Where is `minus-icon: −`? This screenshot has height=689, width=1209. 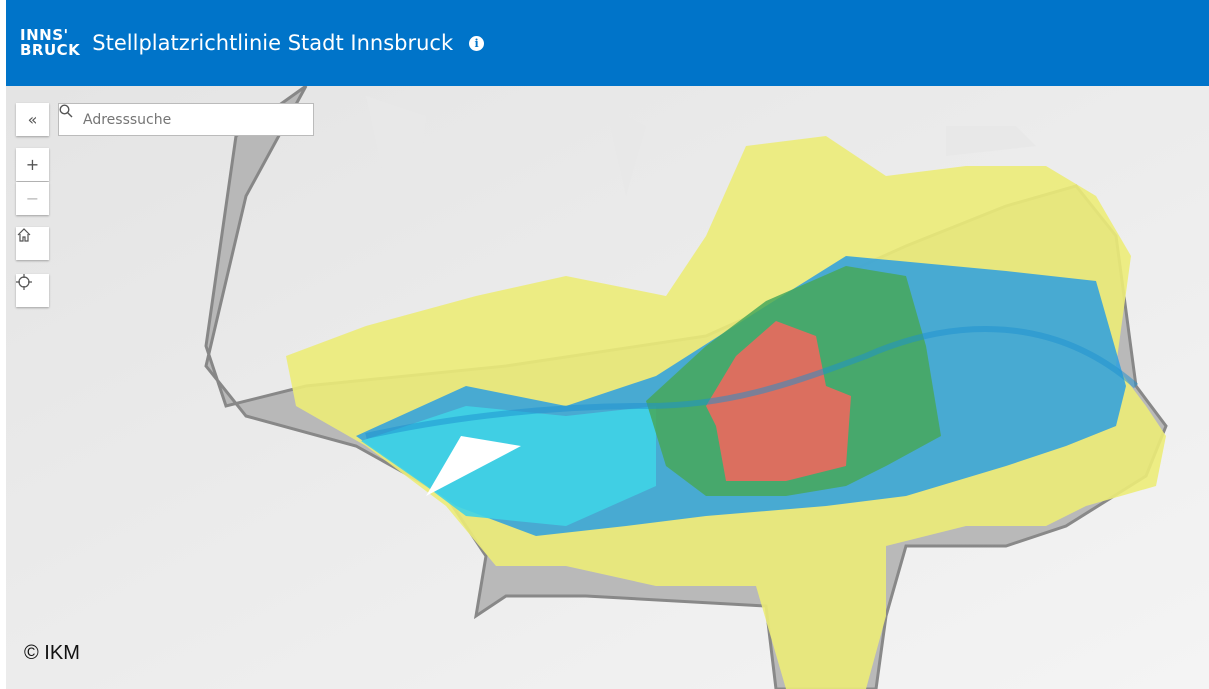
minus-icon: − is located at coordinates (32, 198).